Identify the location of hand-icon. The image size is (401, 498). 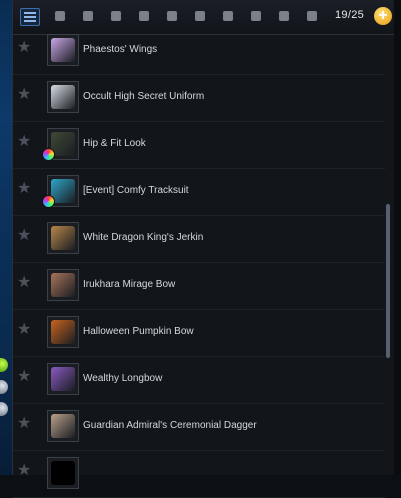
(200, 16).